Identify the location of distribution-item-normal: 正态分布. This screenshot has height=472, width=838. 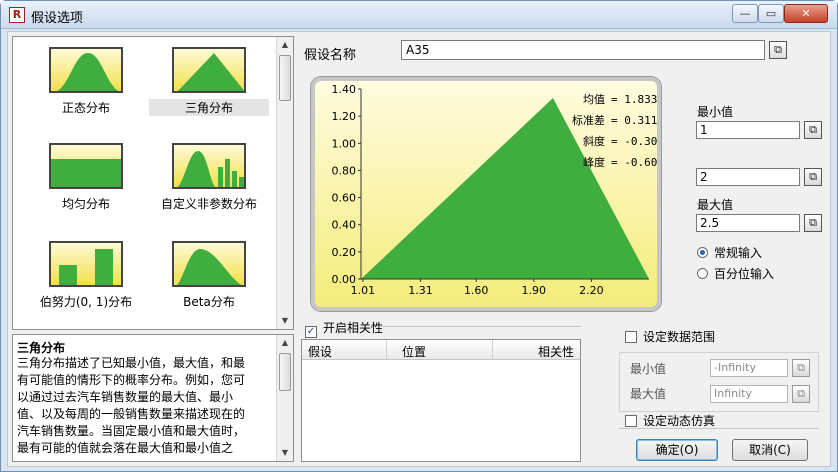
(86, 81).